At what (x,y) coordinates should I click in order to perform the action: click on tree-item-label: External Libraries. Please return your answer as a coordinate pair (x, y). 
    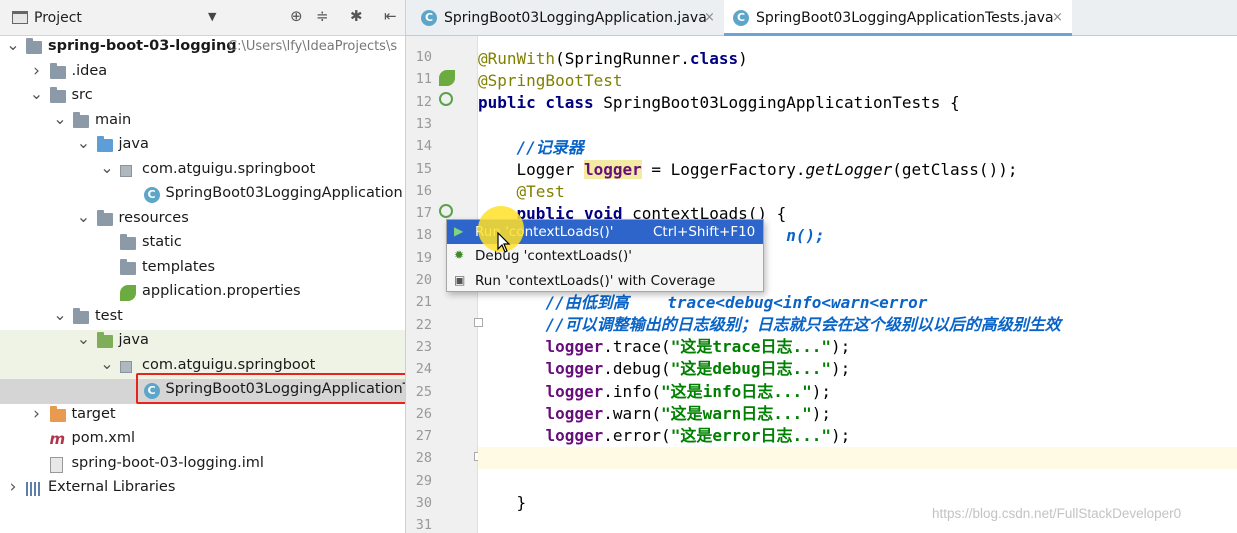
    Looking at the image, I should click on (112, 487).